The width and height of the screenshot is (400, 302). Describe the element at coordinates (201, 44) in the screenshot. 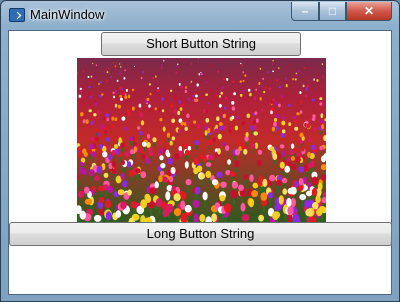

I see `short-button: Short Button String` at that location.